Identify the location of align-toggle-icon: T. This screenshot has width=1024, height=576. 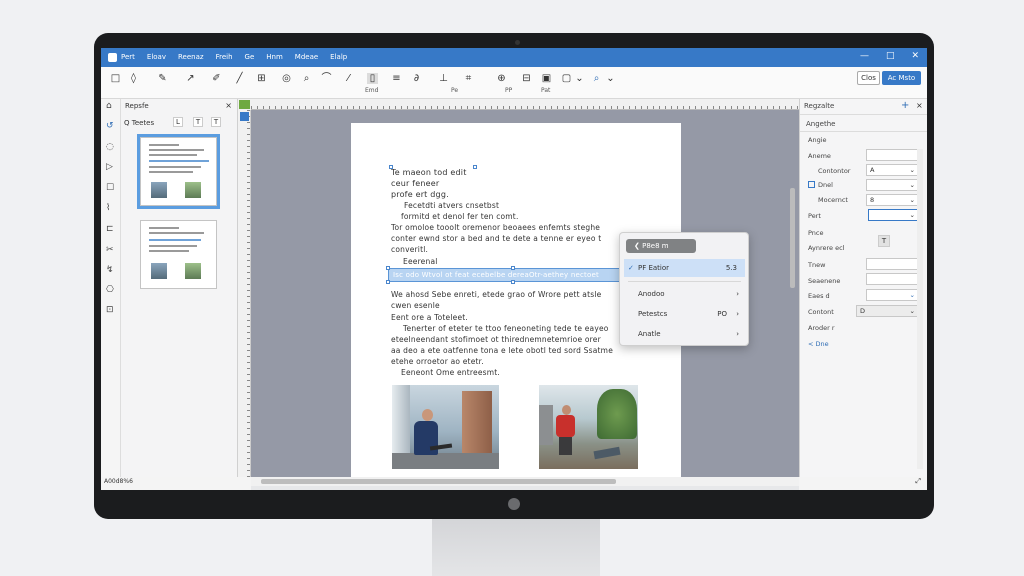
(884, 241).